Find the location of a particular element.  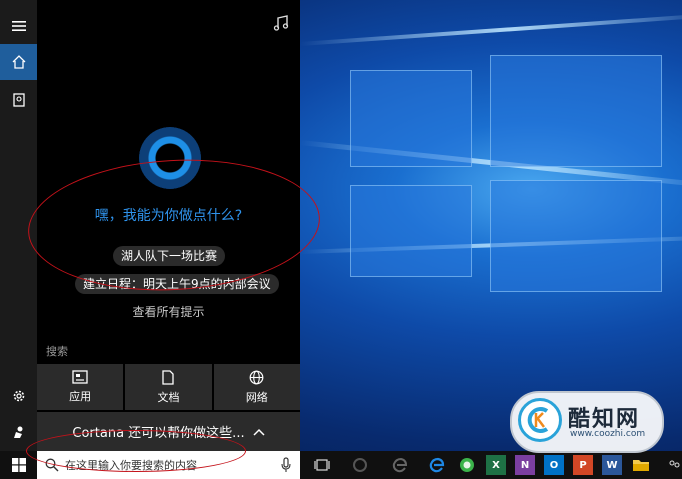

app-icon is located at coordinates (80, 377).